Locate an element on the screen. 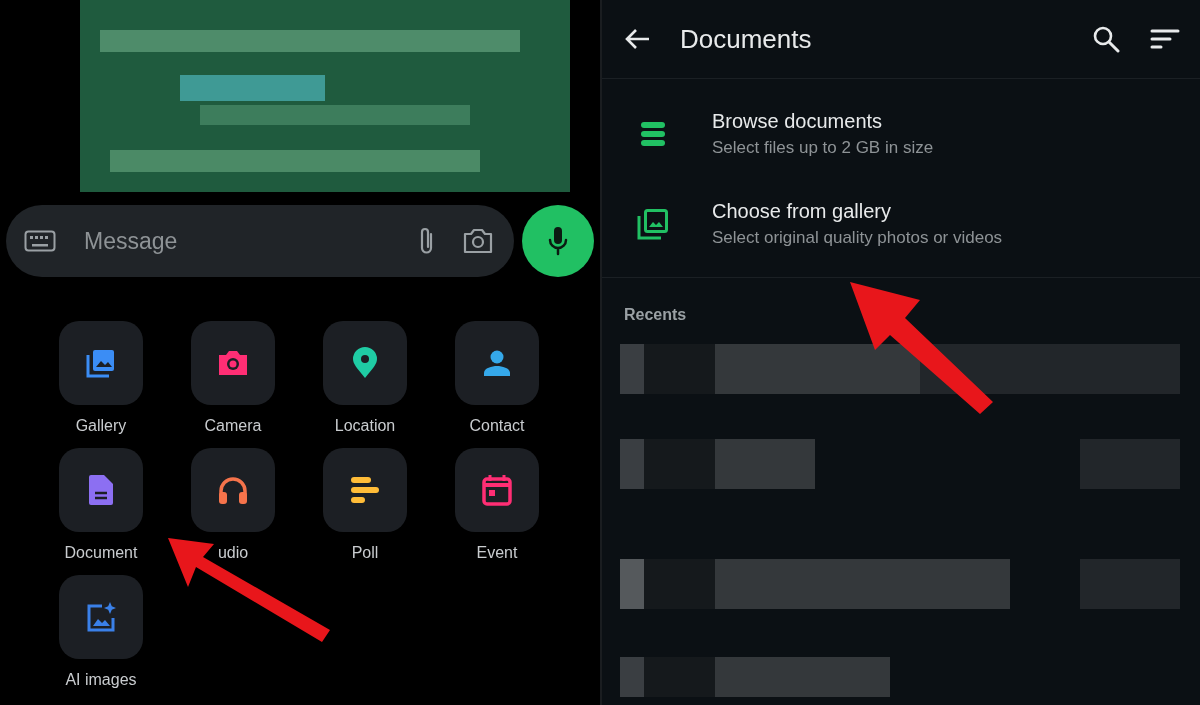 This screenshot has width=1200, height=705. attach-option-label: Document is located at coordinates (101, 553).